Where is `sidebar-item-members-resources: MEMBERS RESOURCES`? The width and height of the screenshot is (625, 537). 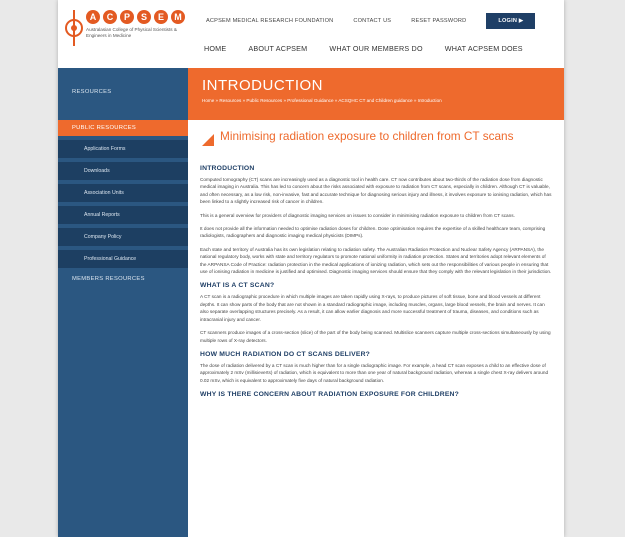 sidebar-item-members-resources: MEMBERS RESOURCES is located at coordinates (123, 279).